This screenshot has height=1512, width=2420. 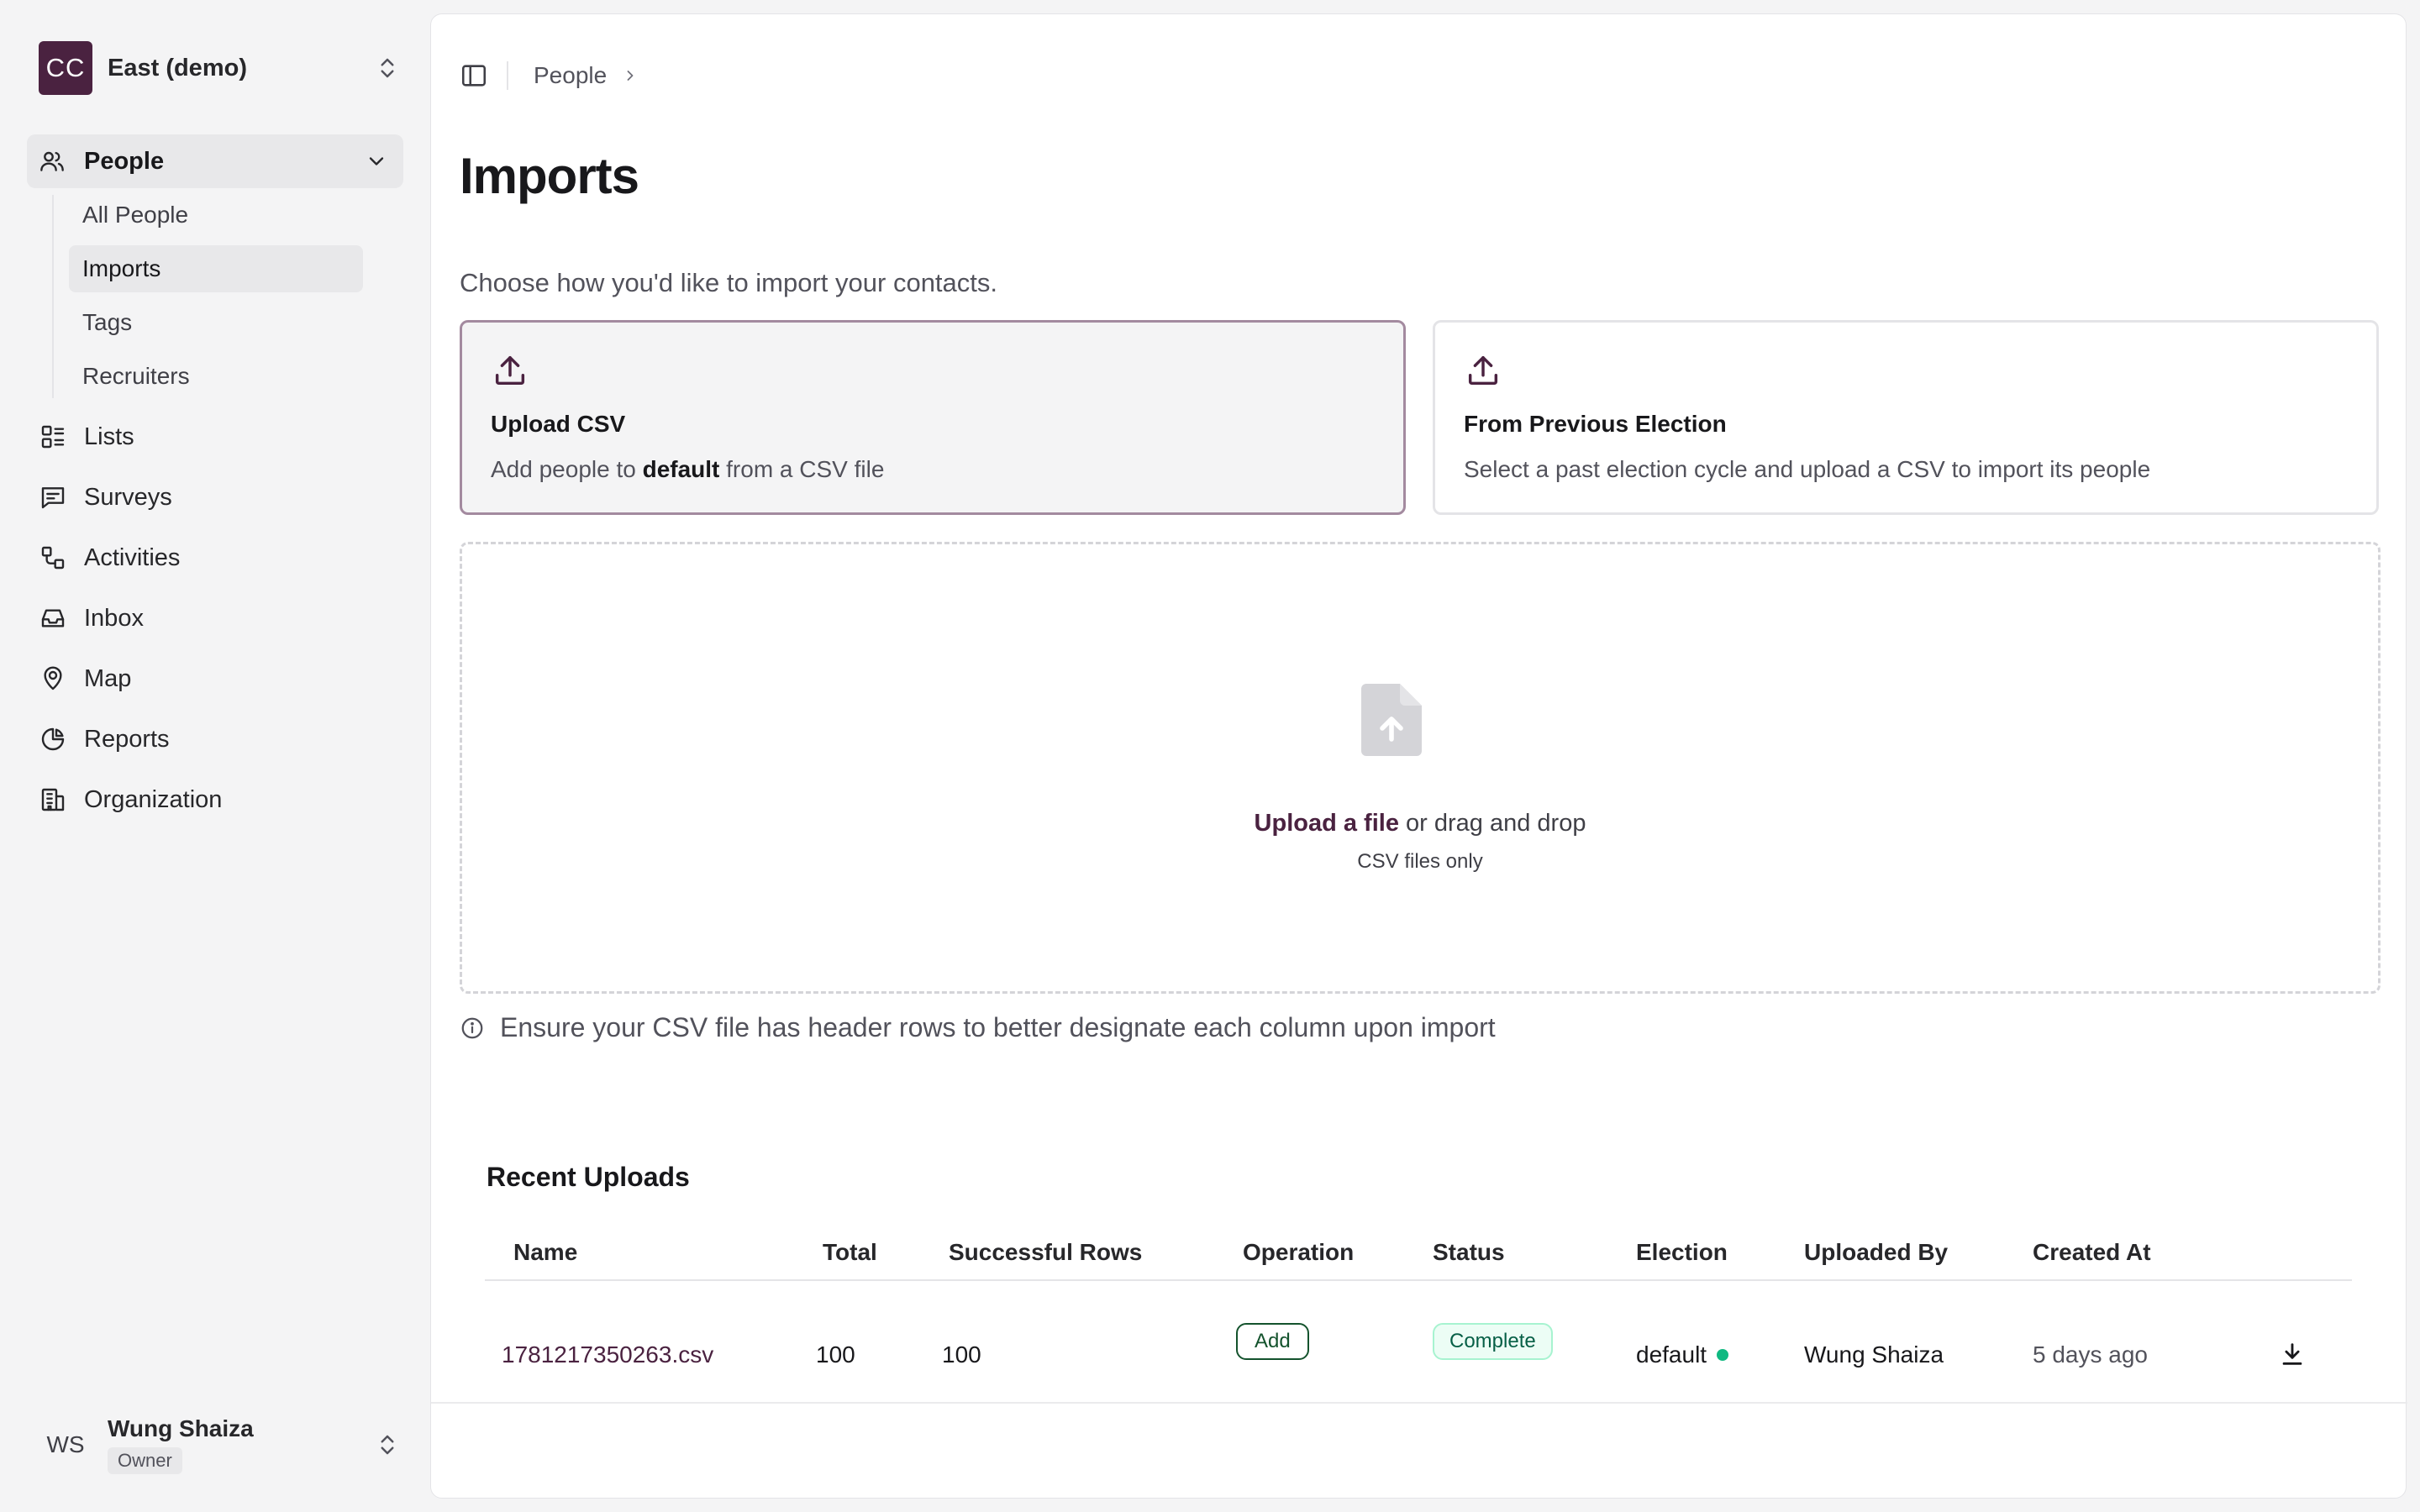 I want to click on sidebar-item-label: People, so click(x=124, y=161).